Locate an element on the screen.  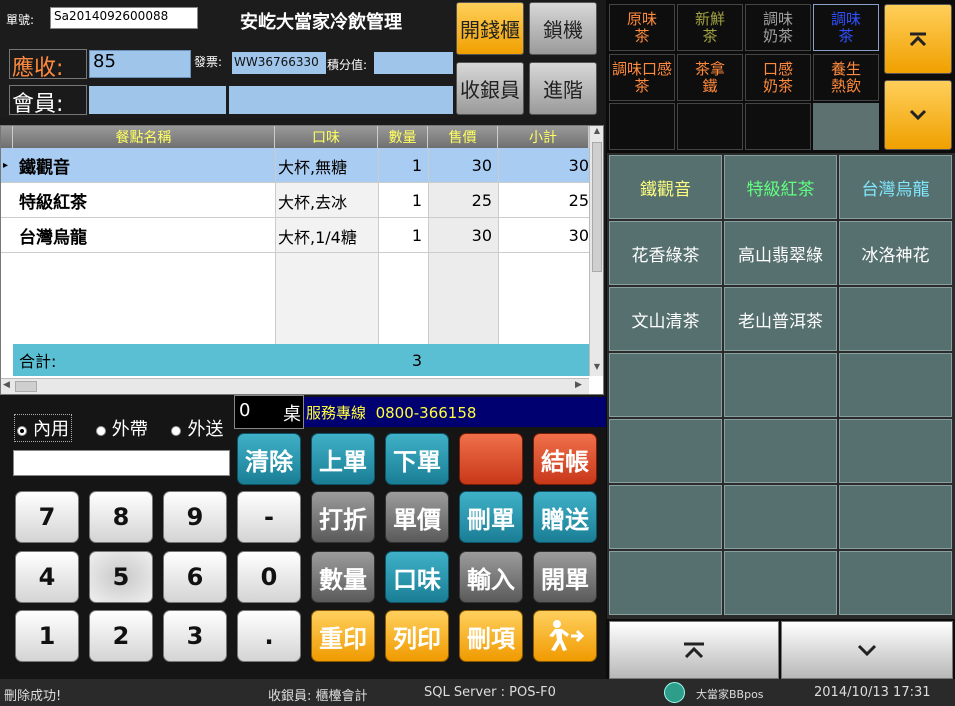
exit-button is located at coordinates (565, 636).